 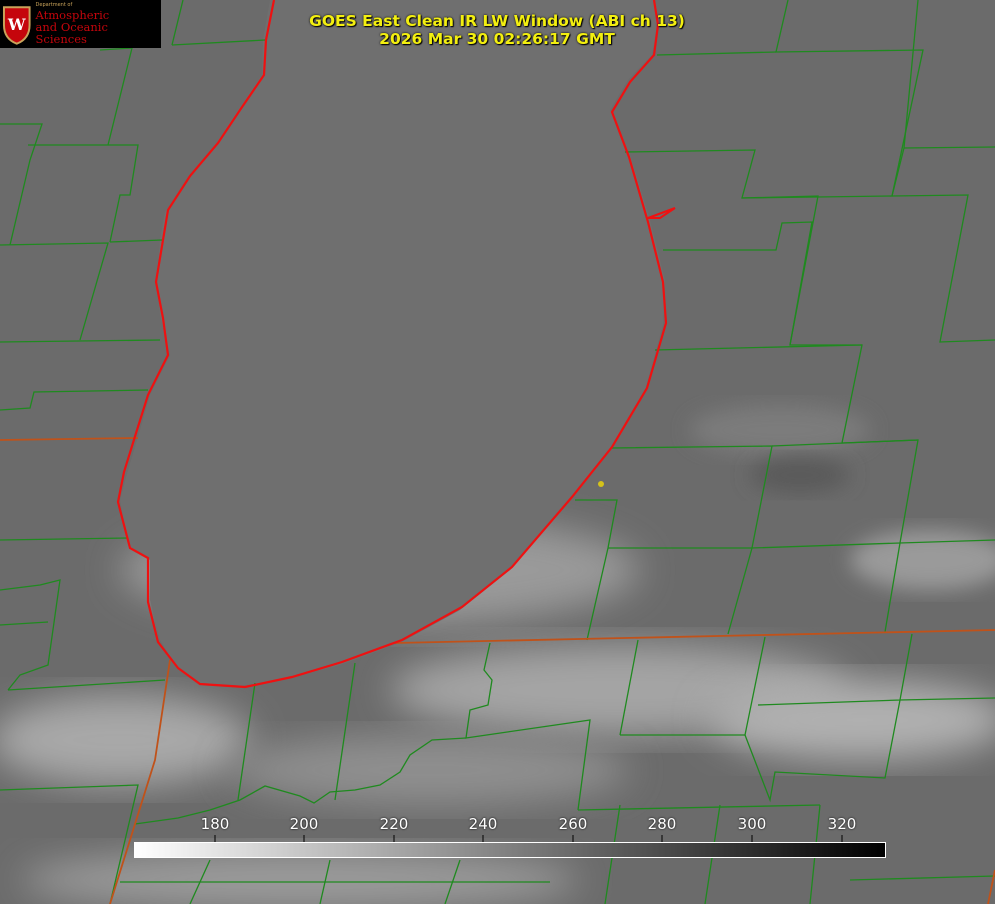 What do you see at coordinates (304, 824) in the screenshot?
I see `colorbar-tick-label: 200` at bounding box center [304, 824].